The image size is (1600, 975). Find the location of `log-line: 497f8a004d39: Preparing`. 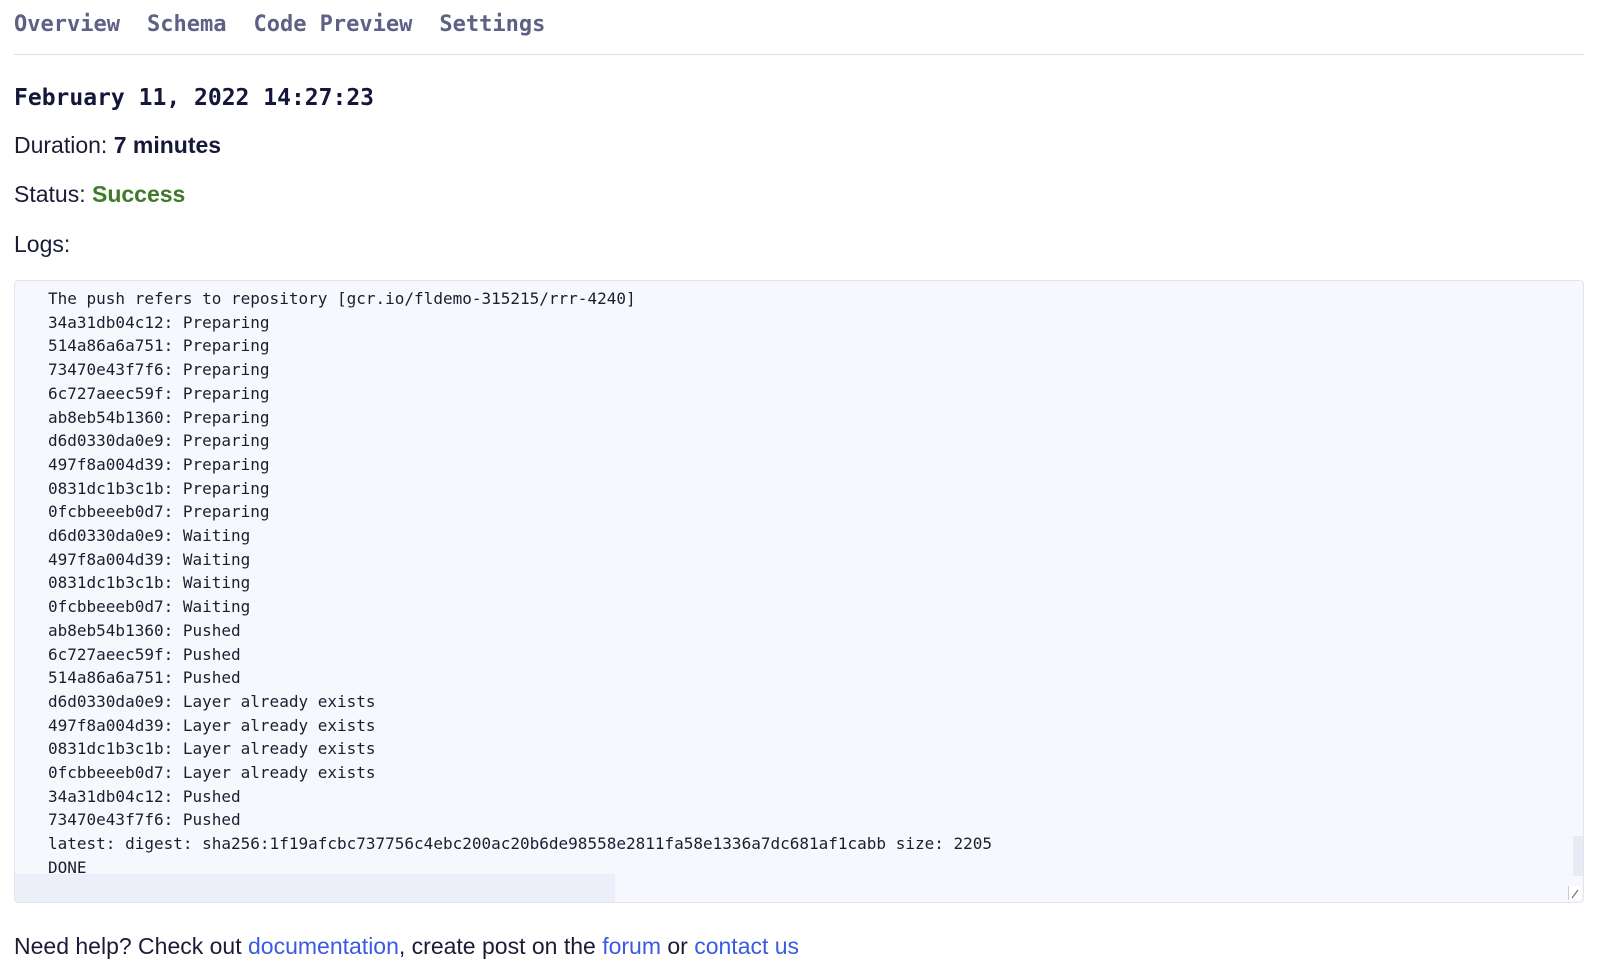

log-line: 497f8a004d39: Preparing is located at coordinates (159, 464).